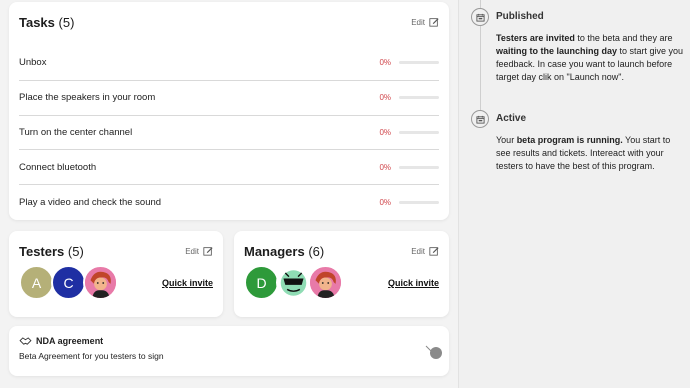 Image resolution: width=690 pixels, height=388 pixels. I want to click on published-text-bold-2: waiting to the launching day, so click(557, 51).